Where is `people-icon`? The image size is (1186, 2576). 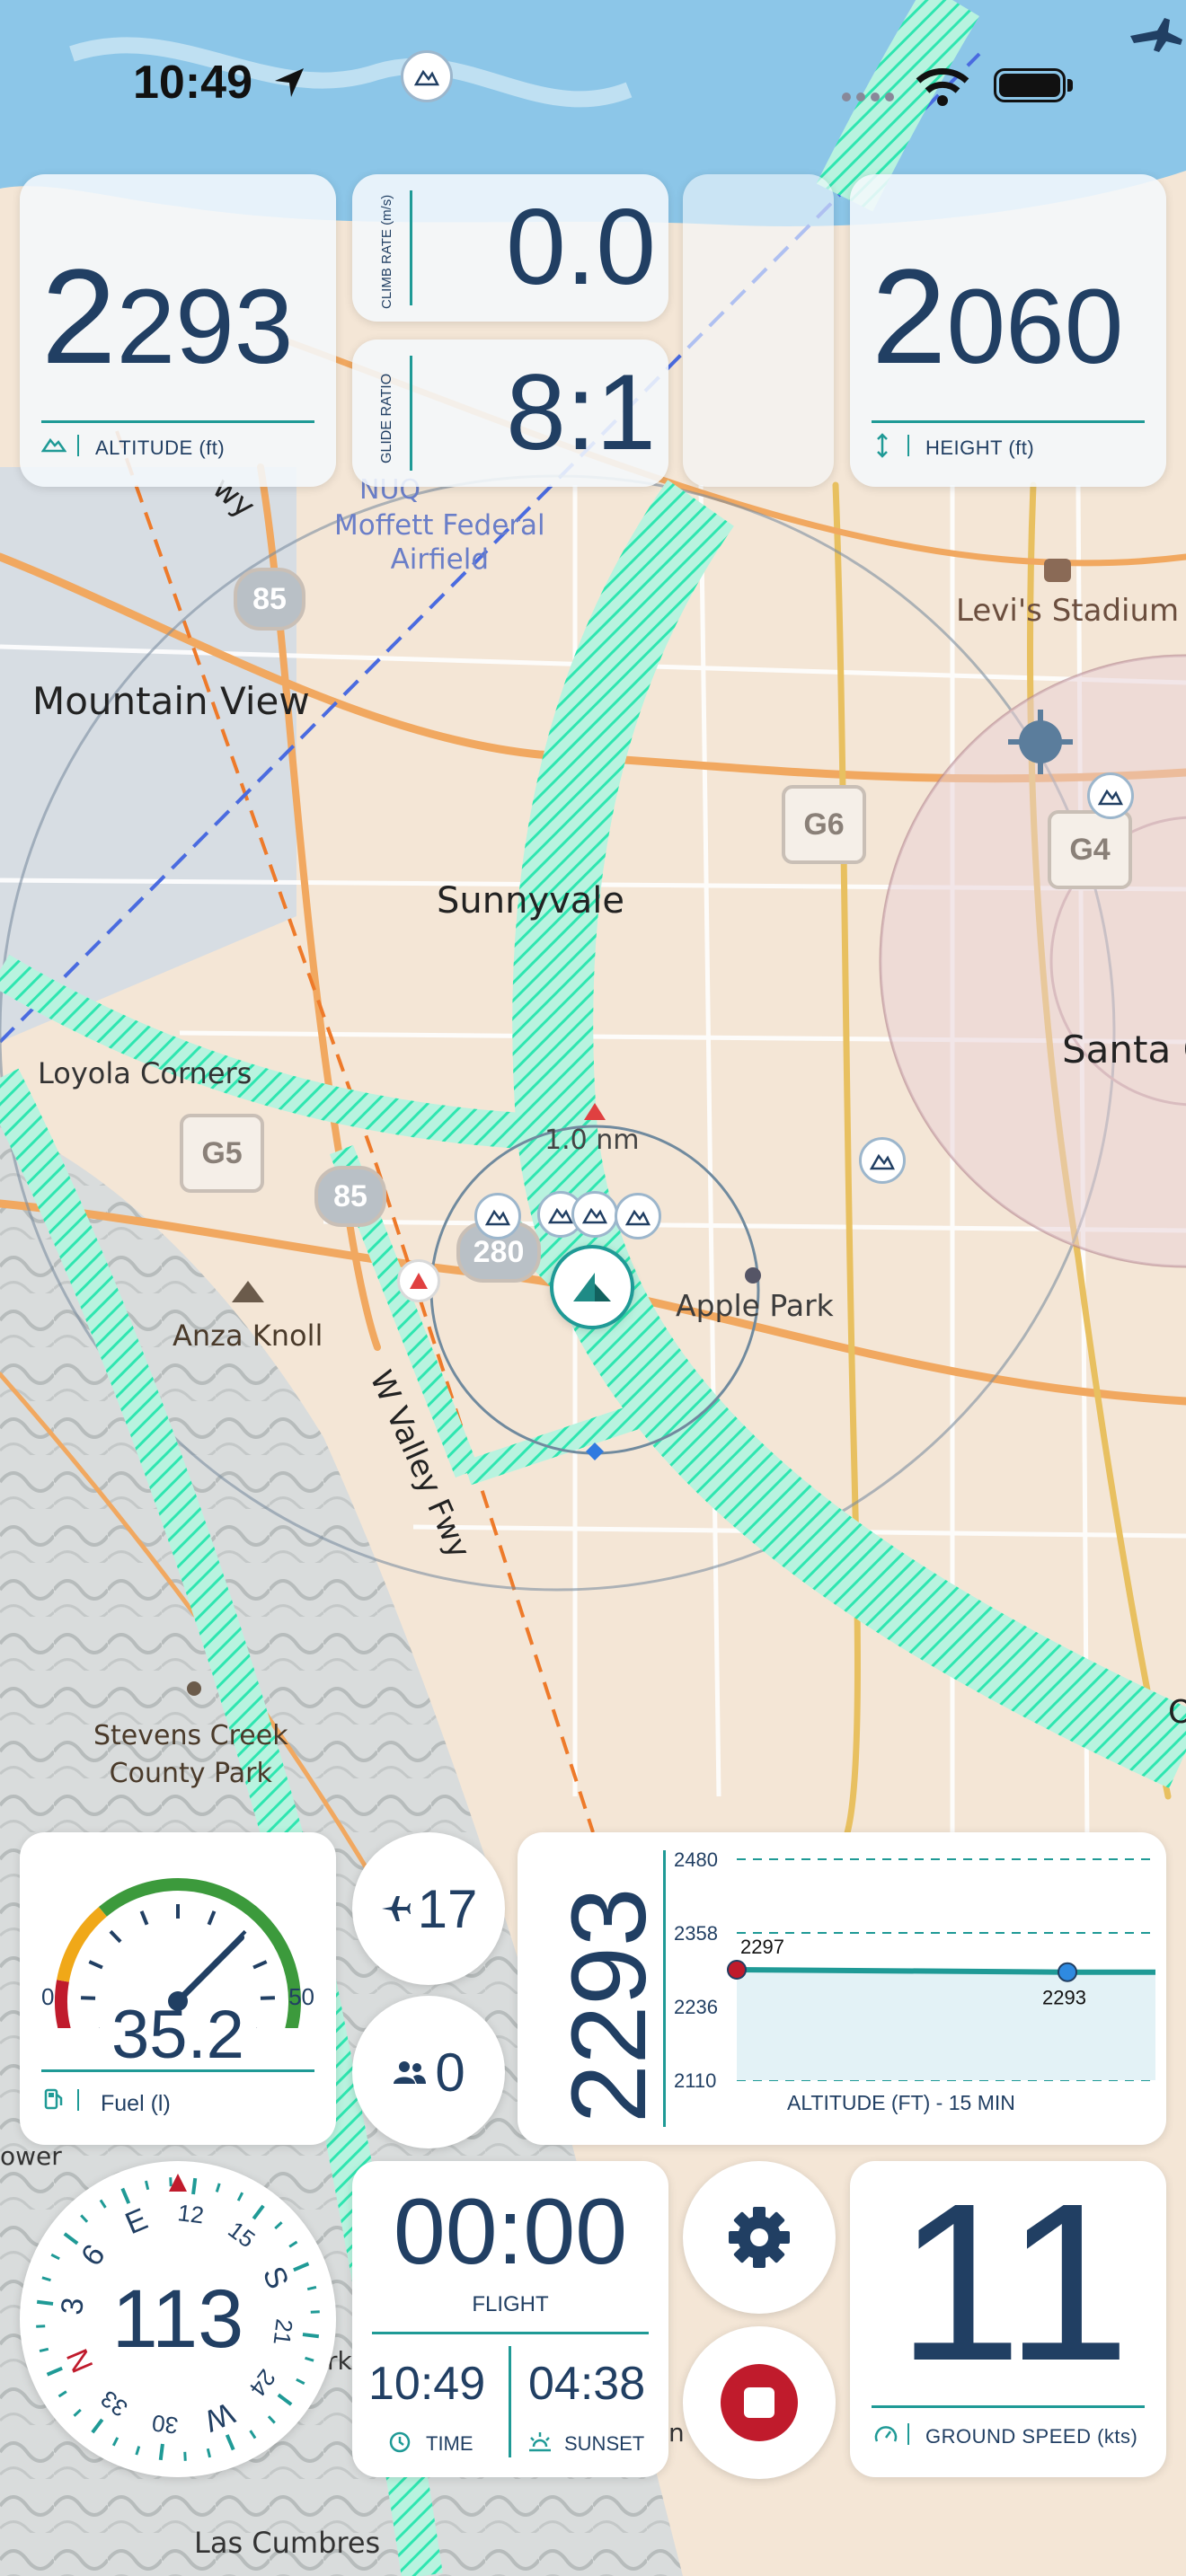
people-icon is located at coordinates (410, 2072).